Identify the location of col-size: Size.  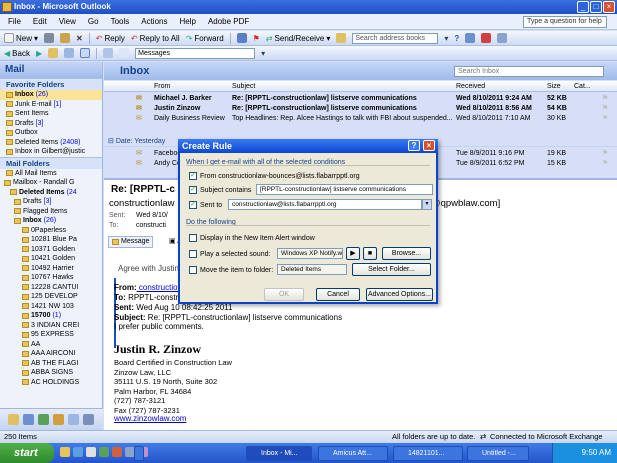
(554, 86).